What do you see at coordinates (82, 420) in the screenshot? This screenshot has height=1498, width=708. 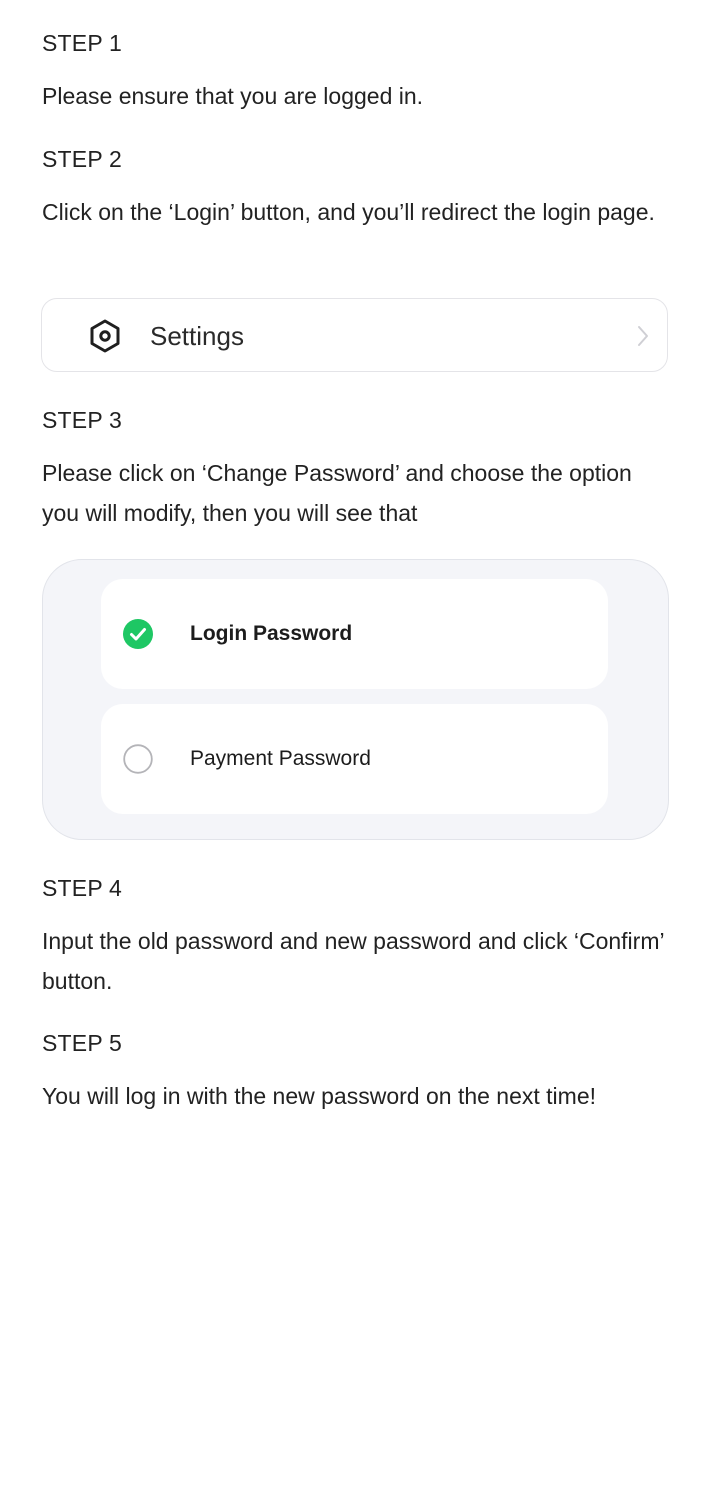 I see `step-3-title: STEP 3` at bounding box center [82, 420].